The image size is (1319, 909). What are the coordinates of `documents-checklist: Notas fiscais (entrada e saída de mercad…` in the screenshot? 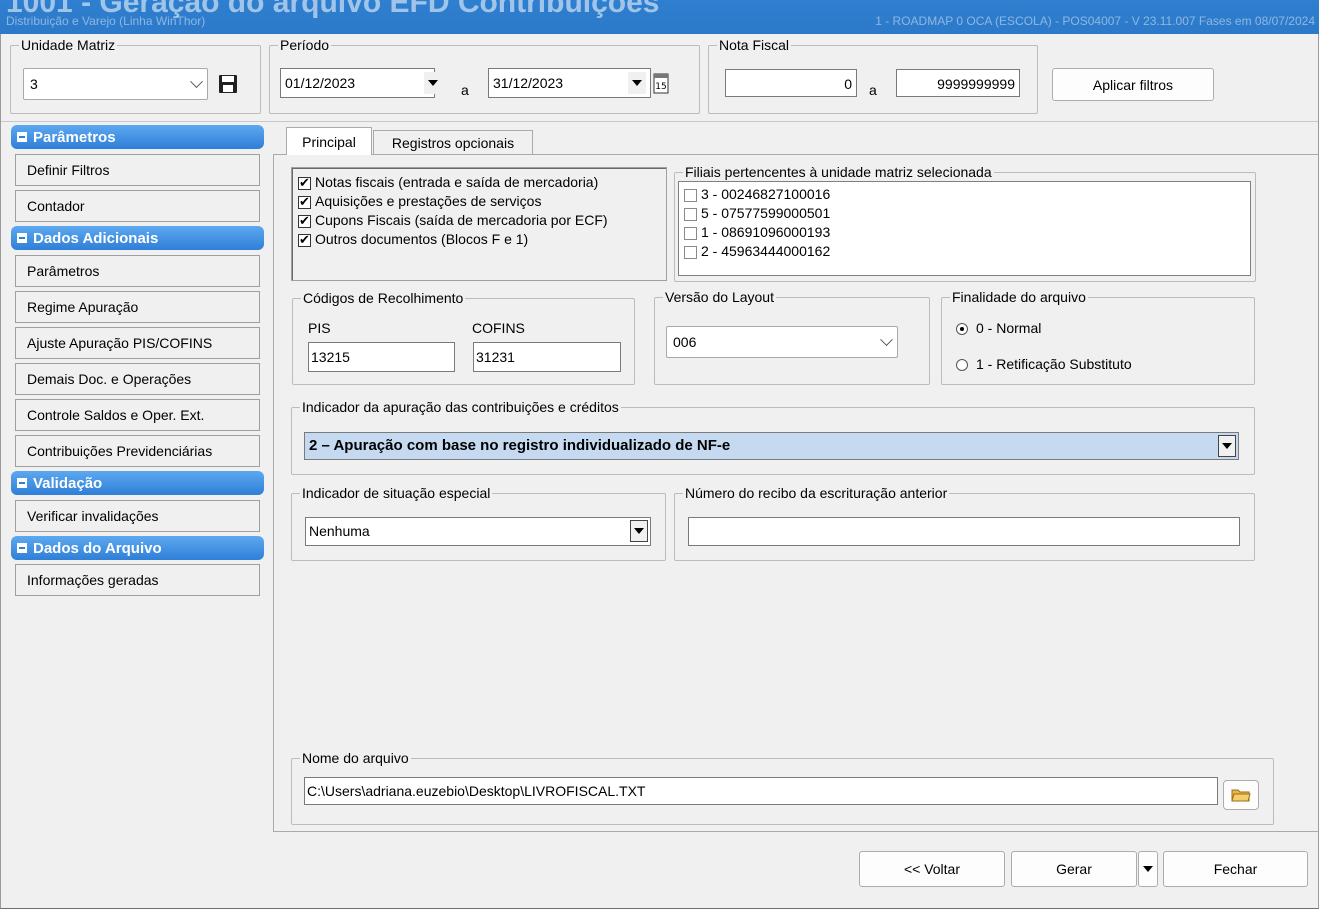 It's located at (479, 224).